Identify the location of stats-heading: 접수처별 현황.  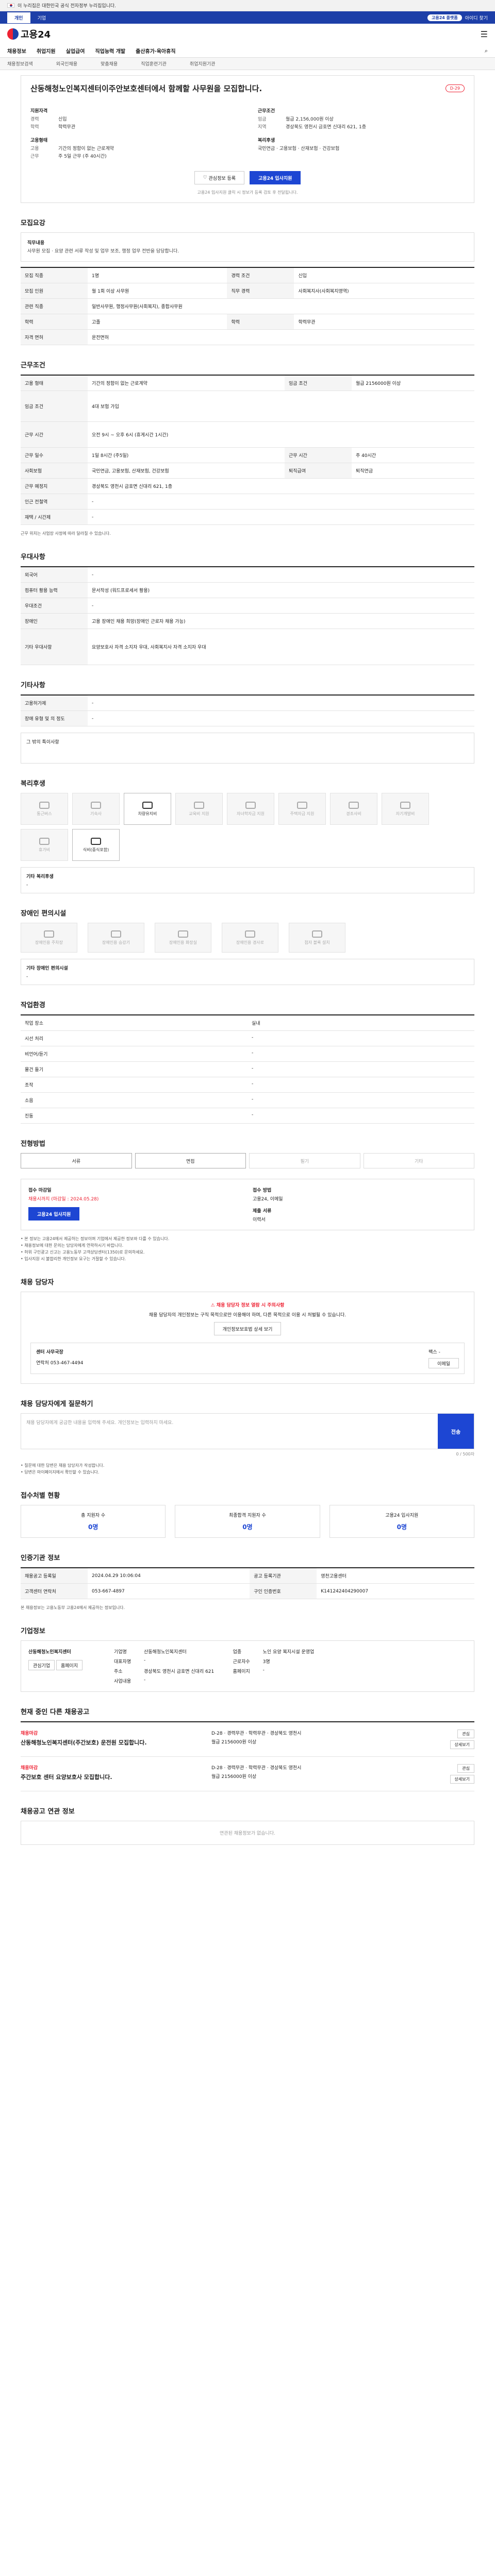
(40, 1496).